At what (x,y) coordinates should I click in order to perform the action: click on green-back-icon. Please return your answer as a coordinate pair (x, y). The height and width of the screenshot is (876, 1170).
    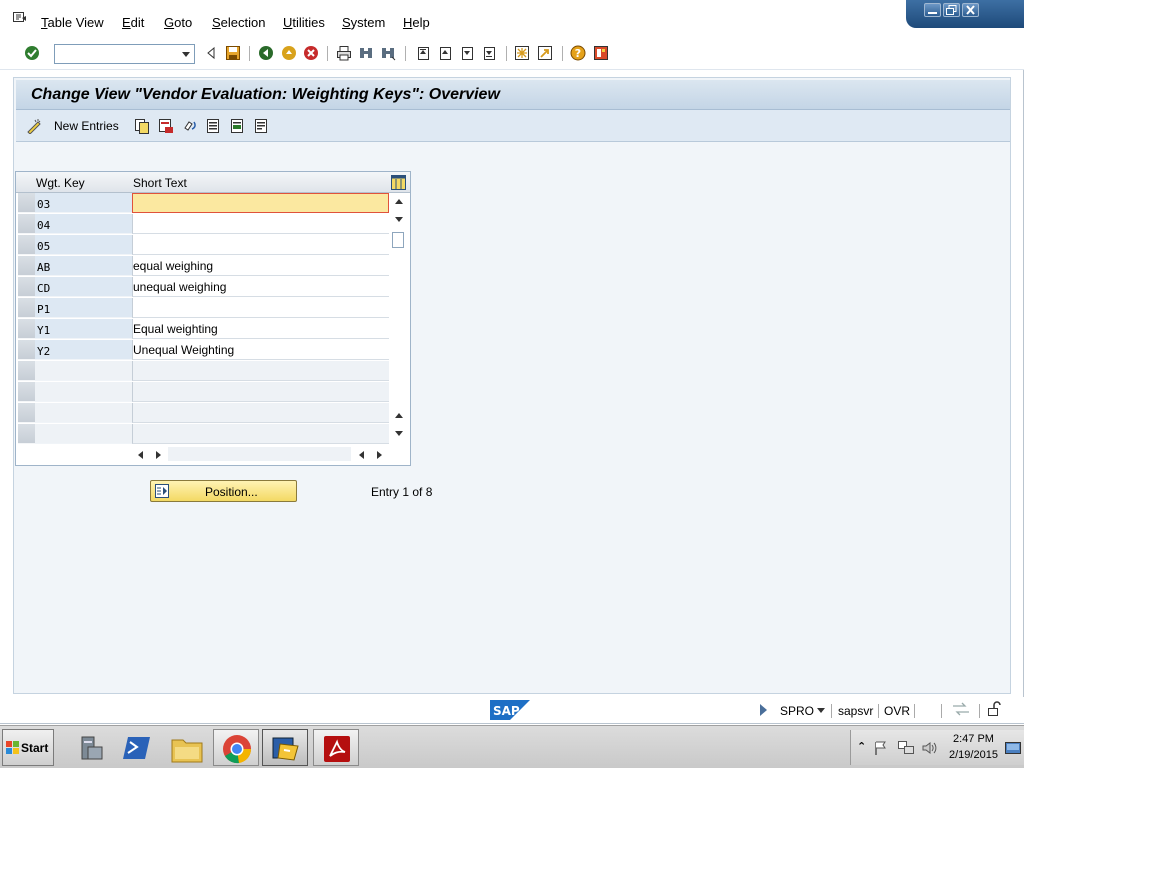
    Looking at the image, I should click on (266, 53).